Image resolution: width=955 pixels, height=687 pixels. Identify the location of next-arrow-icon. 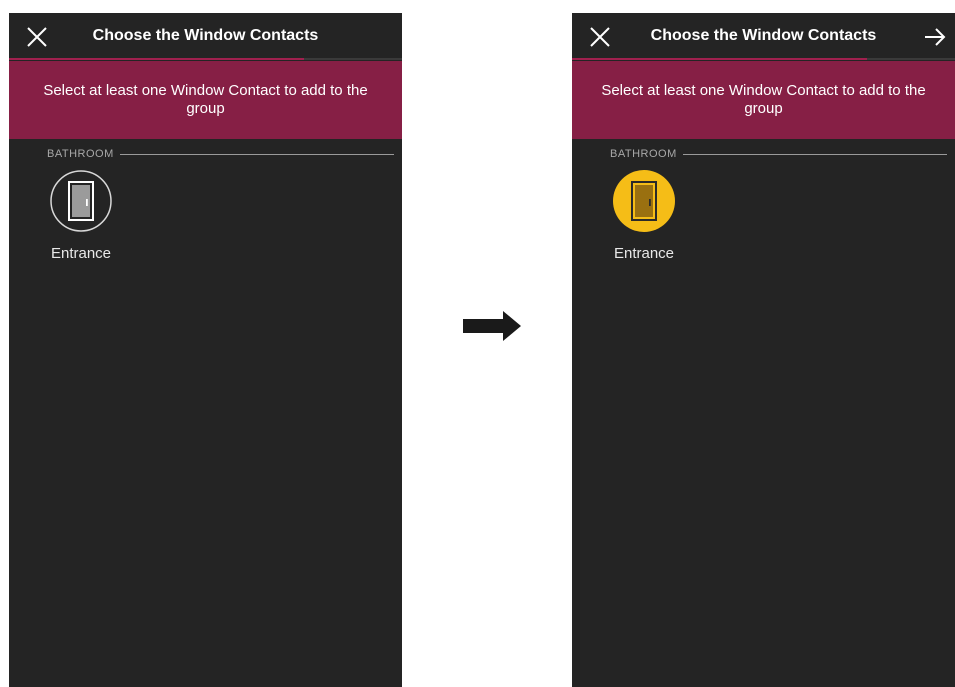
(935, 37).